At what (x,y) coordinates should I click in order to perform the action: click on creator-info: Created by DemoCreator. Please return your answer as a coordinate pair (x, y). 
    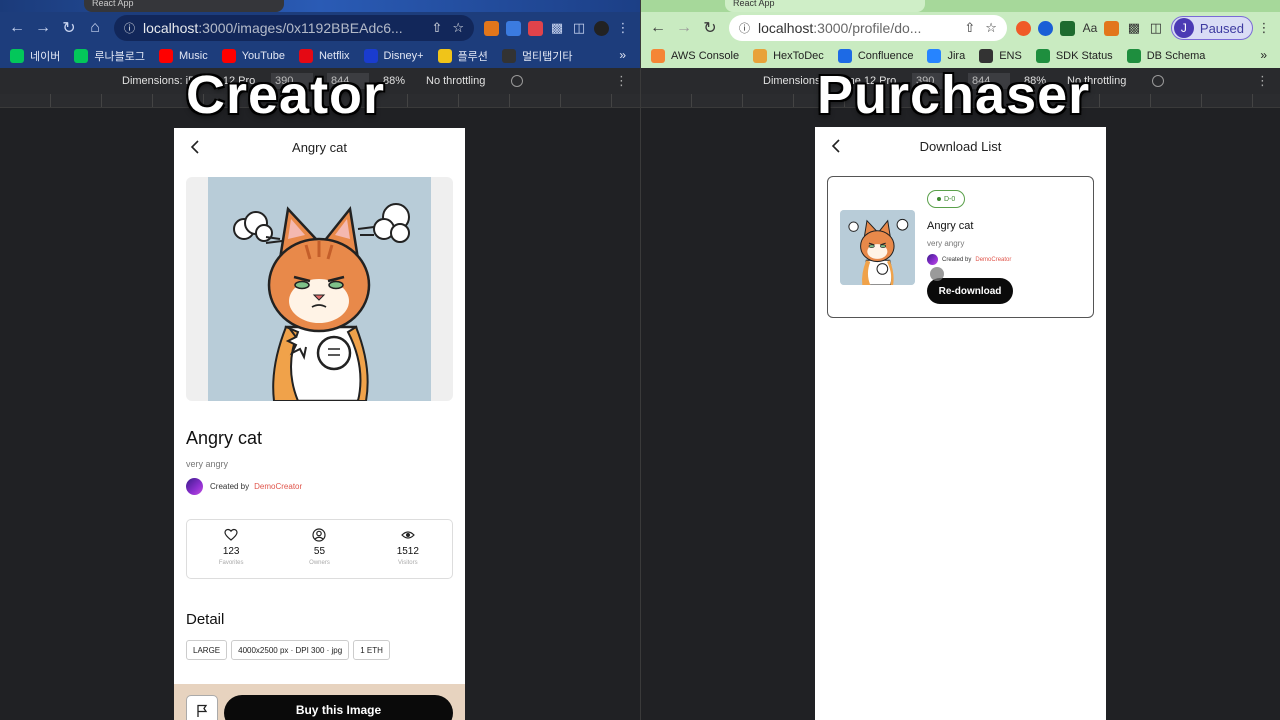
    Looking at the image, I should click on (244, 486).